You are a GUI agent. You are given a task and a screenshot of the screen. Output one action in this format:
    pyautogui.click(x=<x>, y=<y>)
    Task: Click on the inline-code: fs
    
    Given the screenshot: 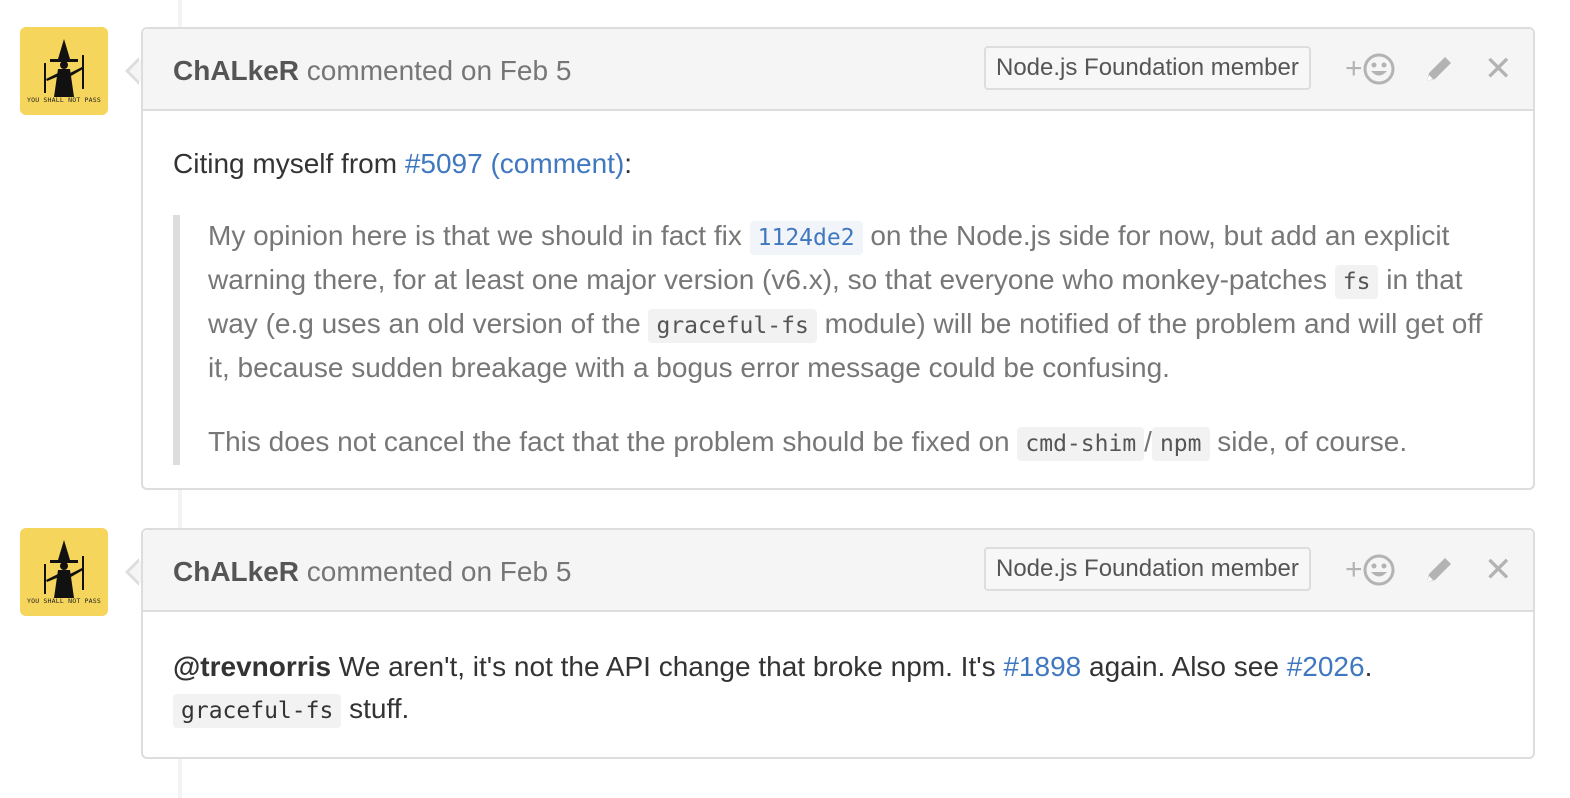 What is the action you would take?
    pyautogui.click(x=1356, y=282)
    